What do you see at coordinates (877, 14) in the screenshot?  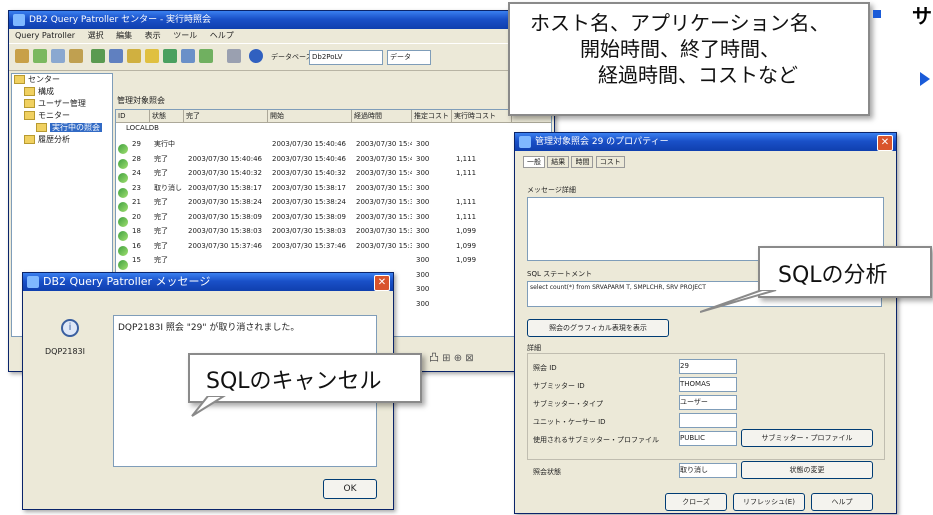 I see `blue-marker` at bounding box center [877, 14].